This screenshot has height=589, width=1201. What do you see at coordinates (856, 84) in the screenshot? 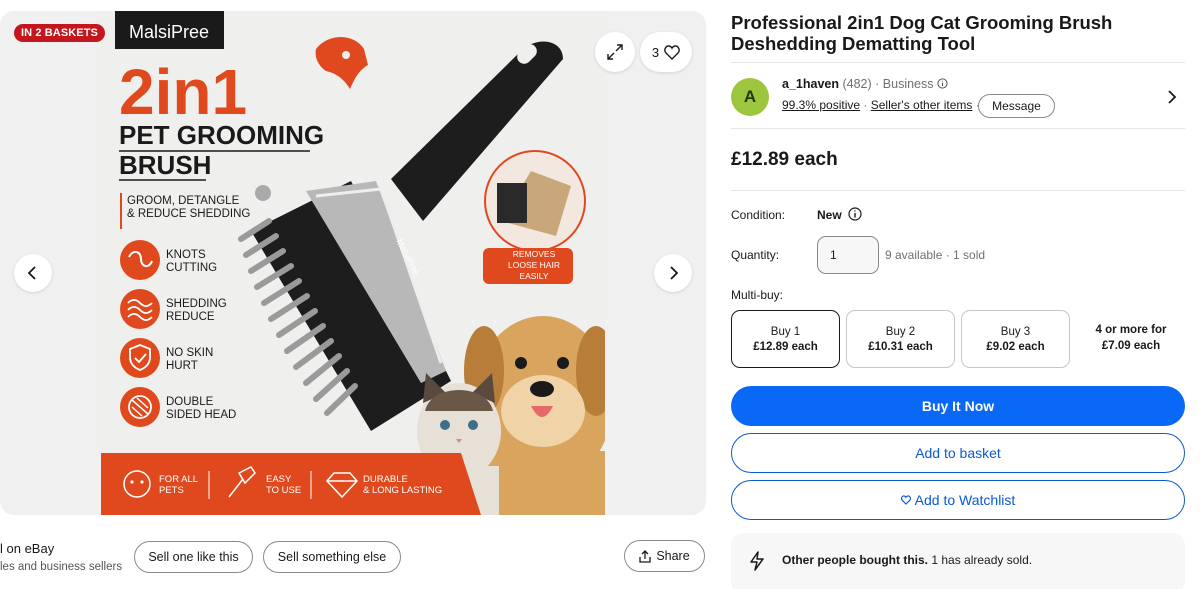
I see `seller-feedback-count: (482)` at bounding box center [856, 84].